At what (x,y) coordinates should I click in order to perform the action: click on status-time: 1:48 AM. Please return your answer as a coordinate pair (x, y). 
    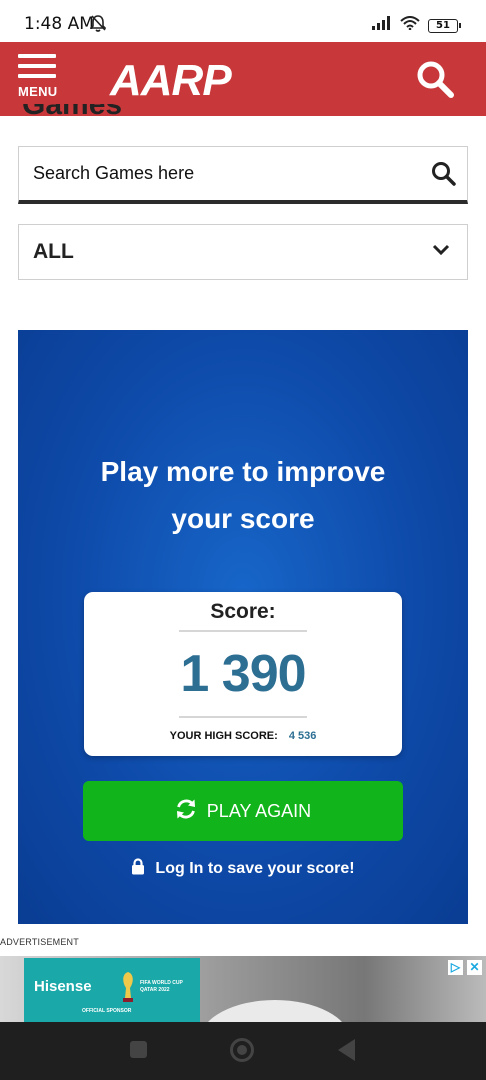
    Looking at the image, I should click on (59, 24).